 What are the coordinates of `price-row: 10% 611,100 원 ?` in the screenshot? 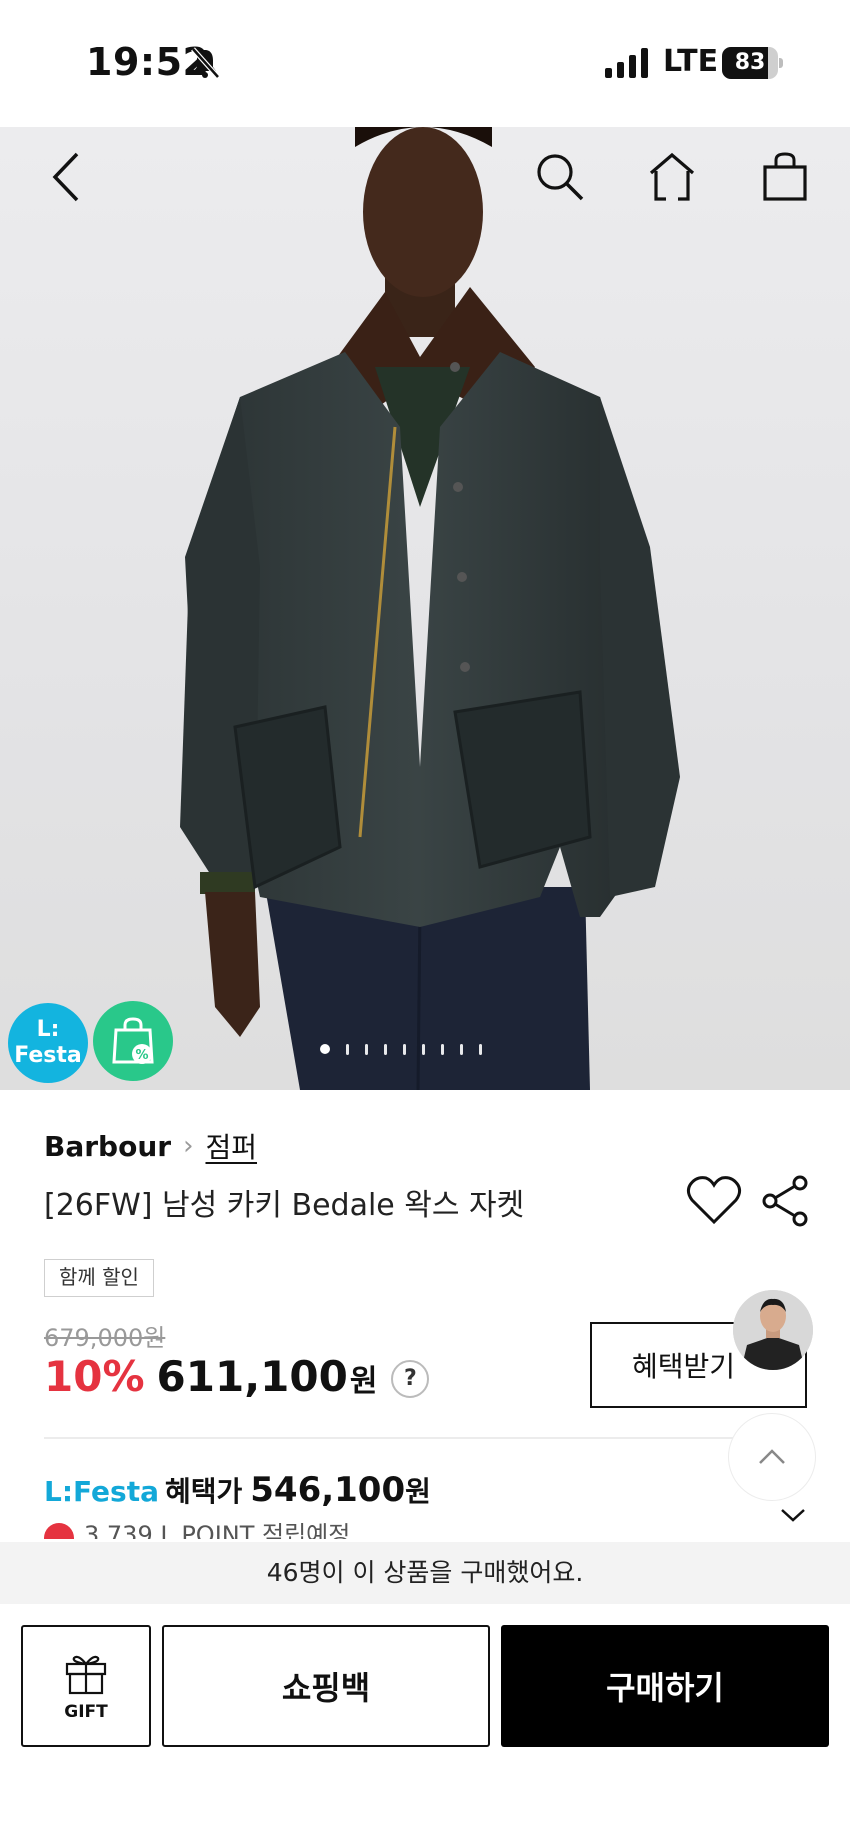 It's located at (237, 1378).